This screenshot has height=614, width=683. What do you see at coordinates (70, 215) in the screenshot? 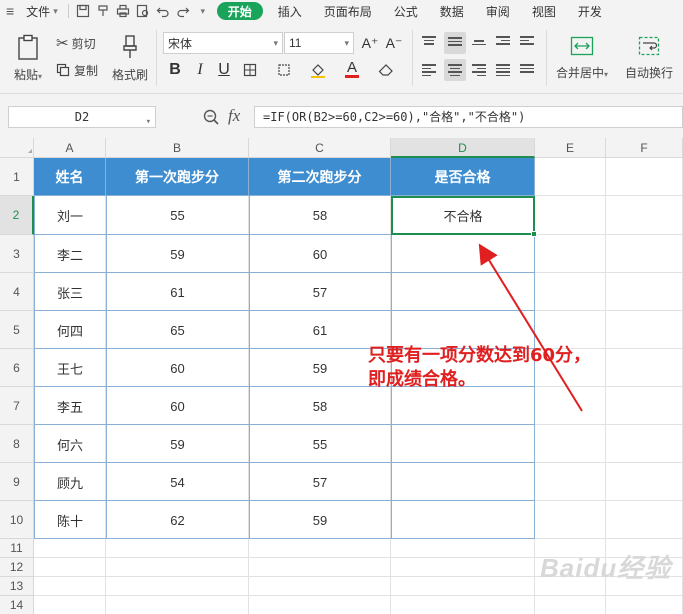
I see `table-cell: 刘一` at bounding box center [70, 215].